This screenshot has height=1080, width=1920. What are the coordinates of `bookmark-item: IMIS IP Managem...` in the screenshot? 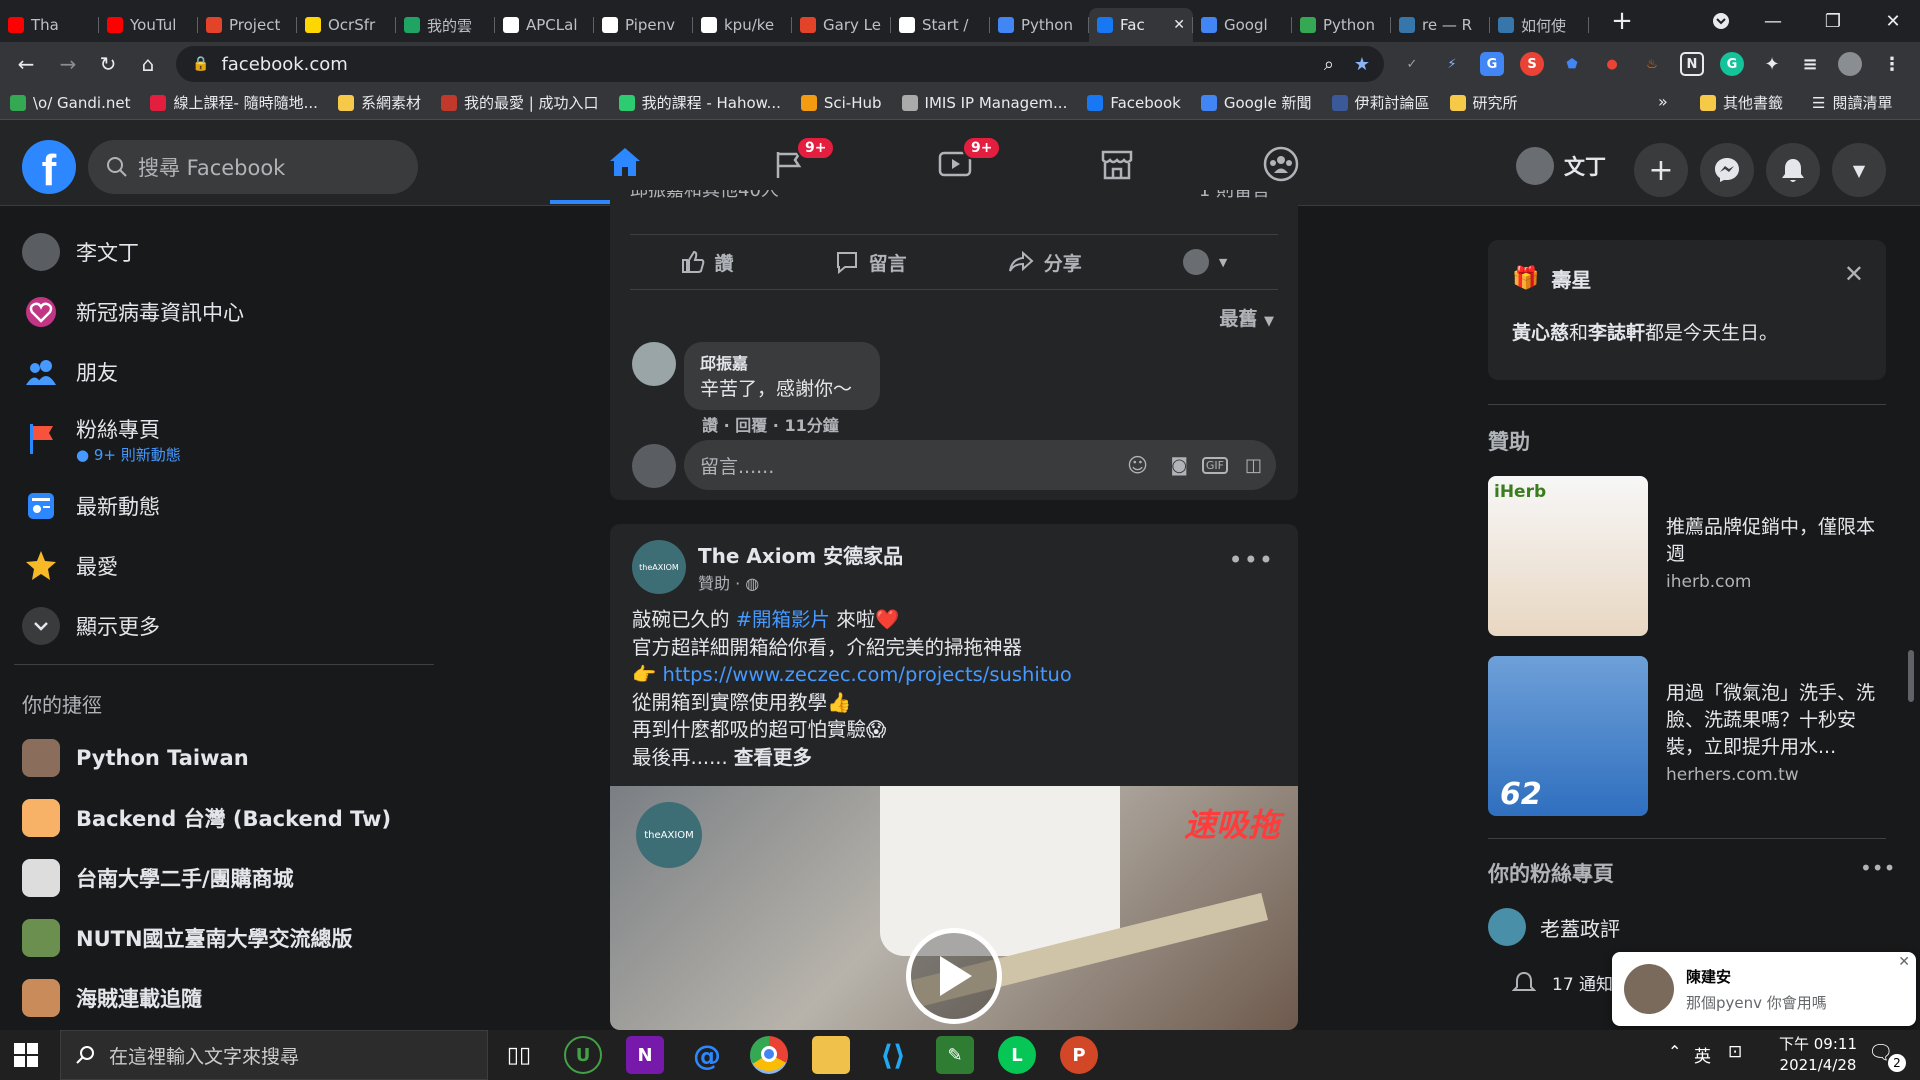 It's located at (985, 103).